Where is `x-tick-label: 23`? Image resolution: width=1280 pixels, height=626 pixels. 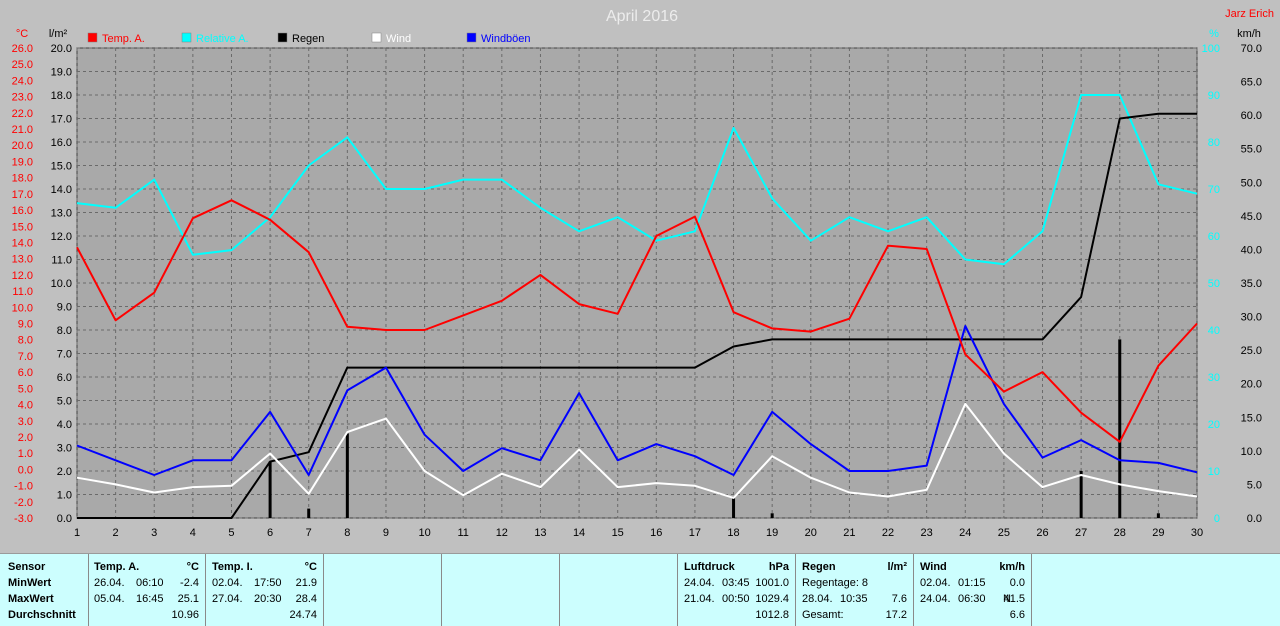
x-tick-label: 23 is located at coordinates (927, 533).